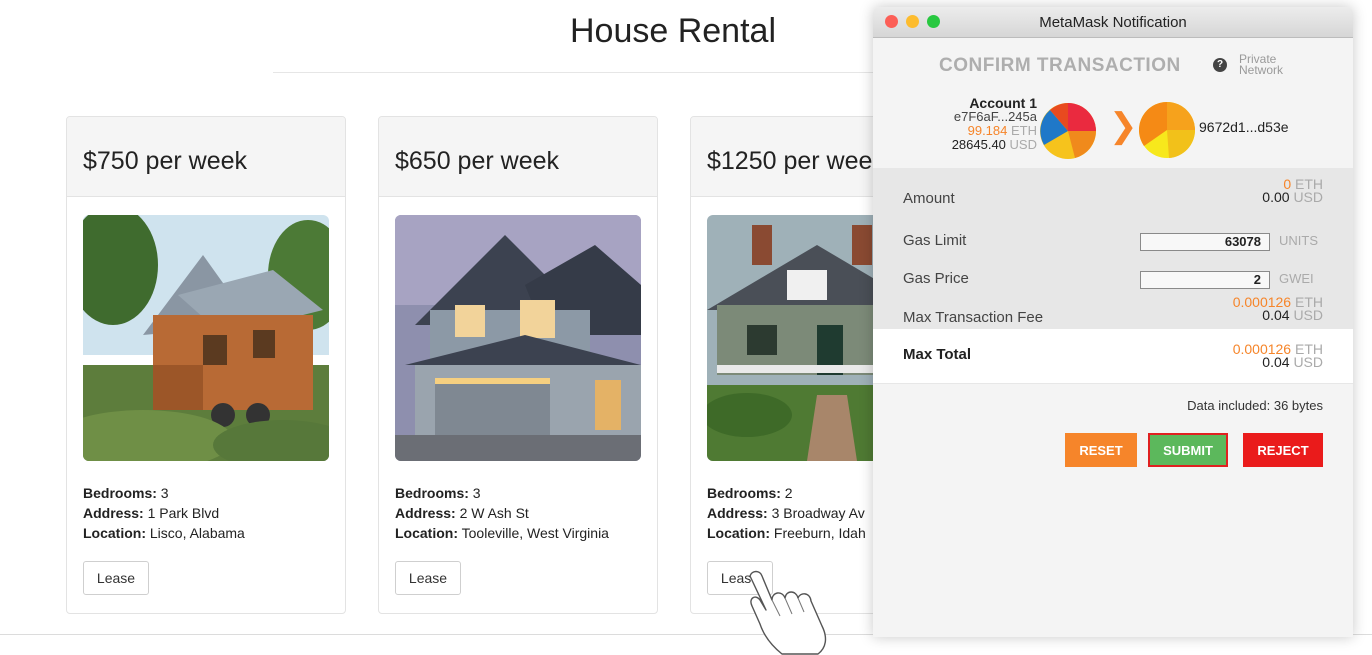 Image resolution: width=1372 pixels, height=655 pixels. Describe the element at coordinates (1308, 197) in the screenshot. I see `amount-usd-unit: USD` at that location.